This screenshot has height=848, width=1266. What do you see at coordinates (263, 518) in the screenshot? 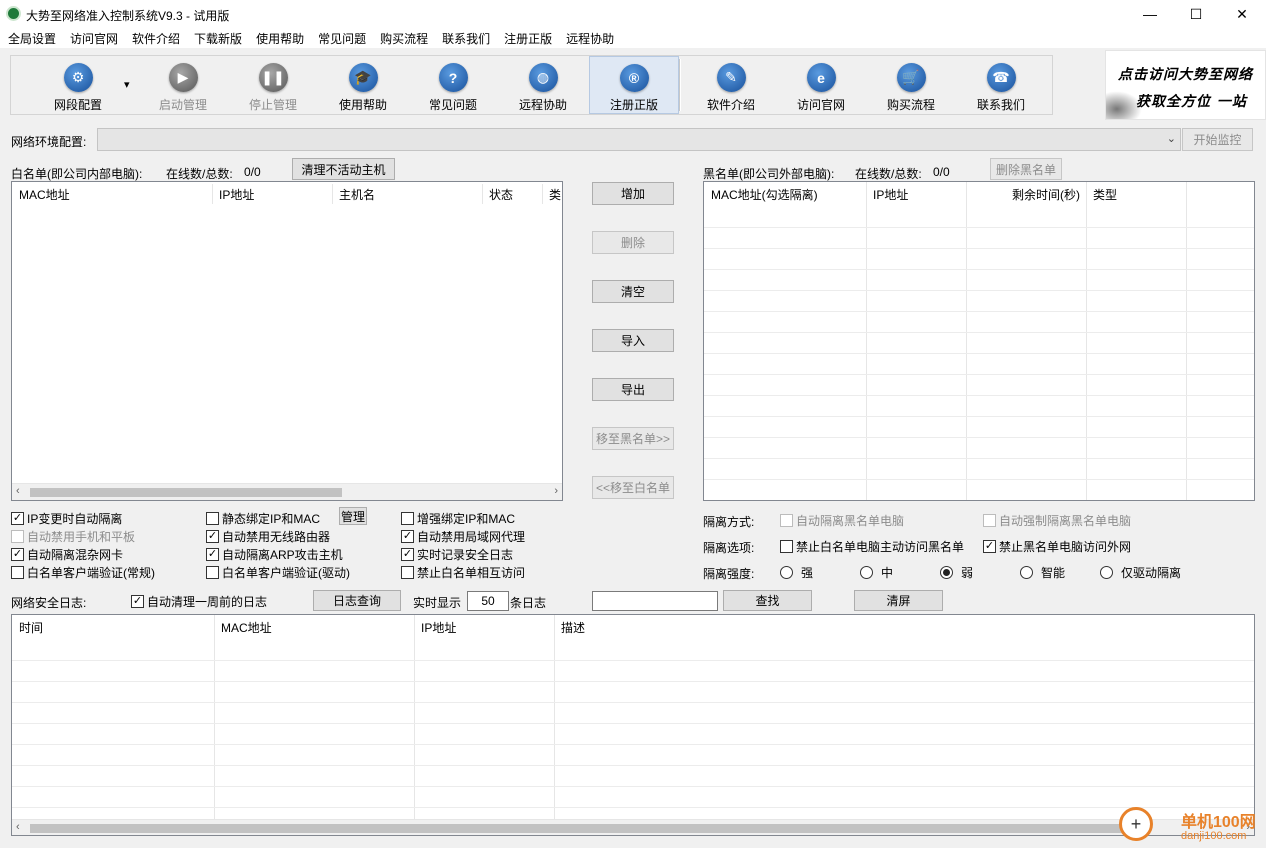
I see `static-bind-checkbox: 静态绑定IP和MAC` at bounding box center [263, 518].